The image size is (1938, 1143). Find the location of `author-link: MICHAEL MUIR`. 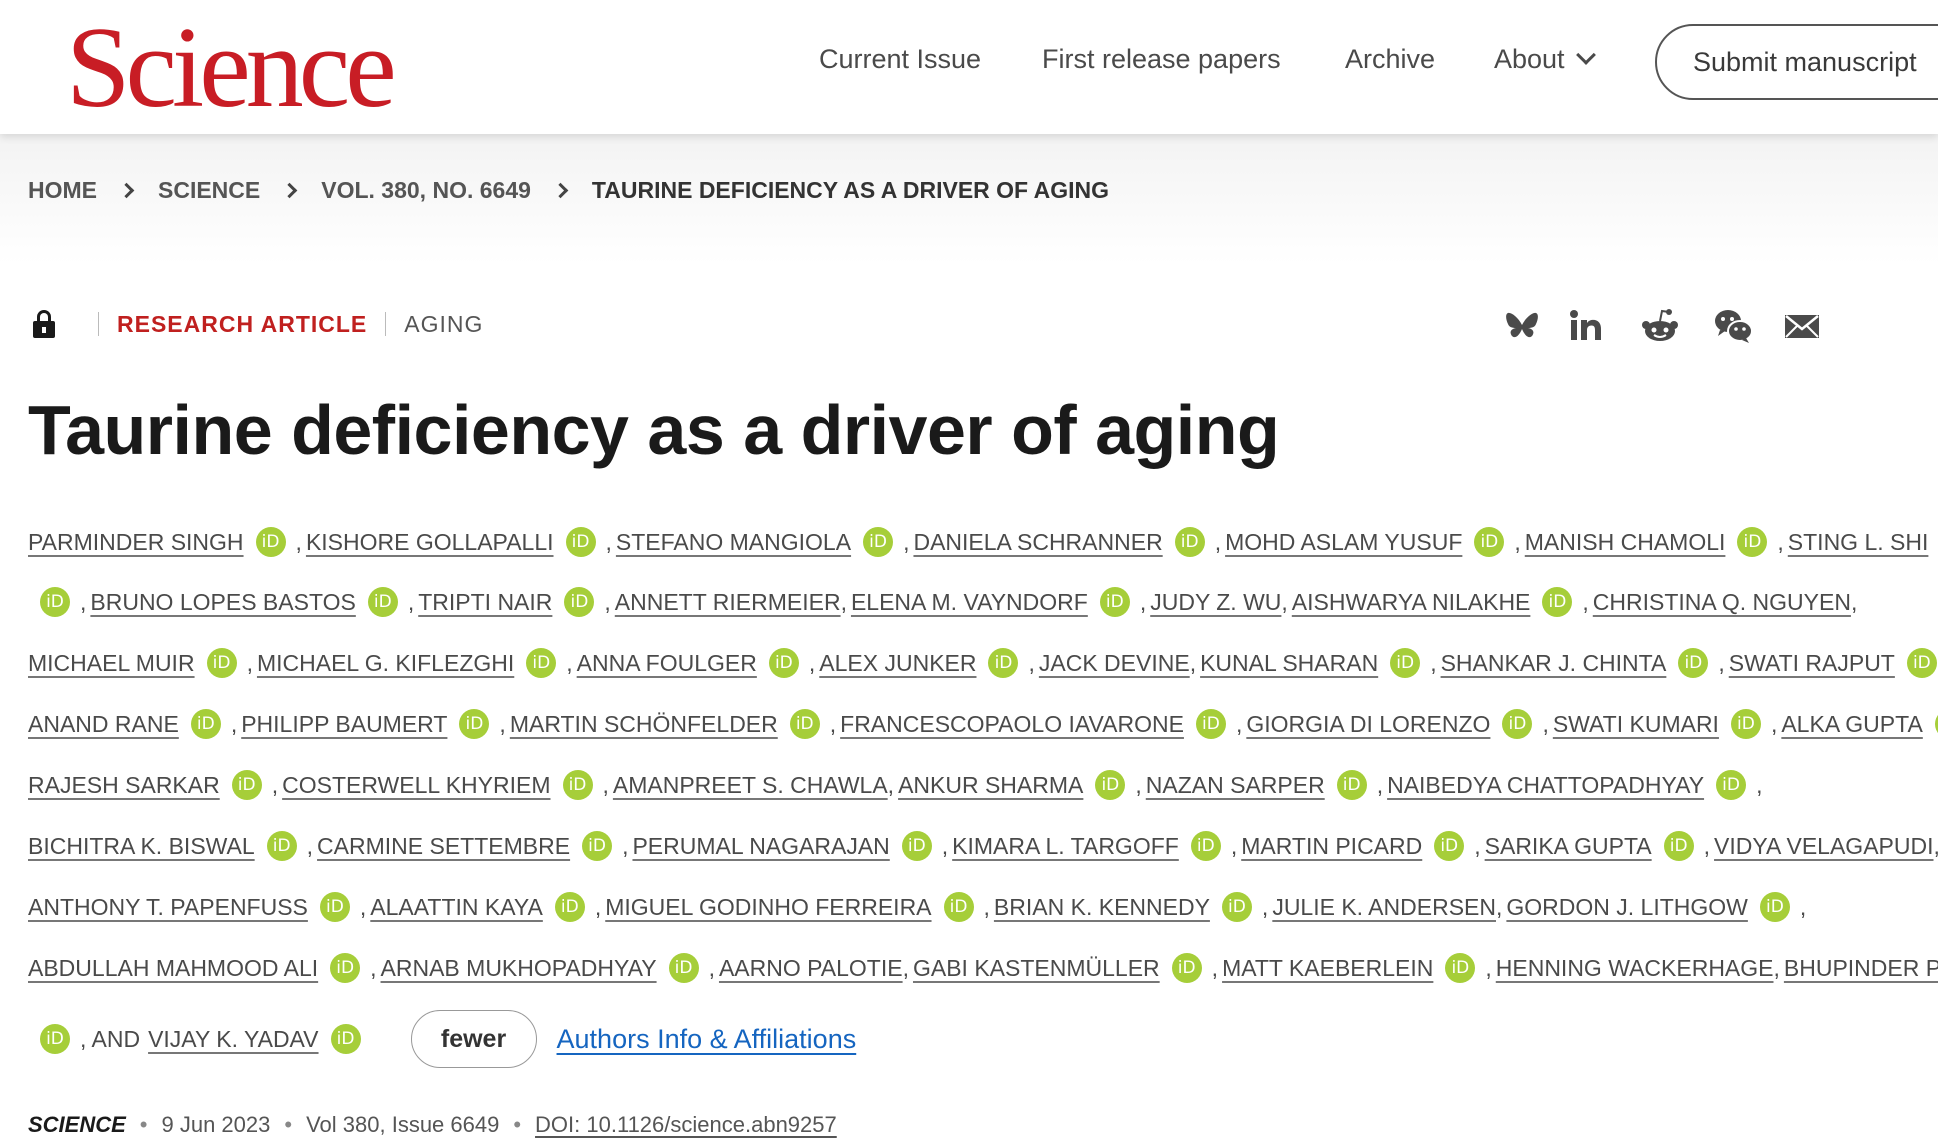

author-link: MICHAEL MUIR is located at coordinates (111, 663).